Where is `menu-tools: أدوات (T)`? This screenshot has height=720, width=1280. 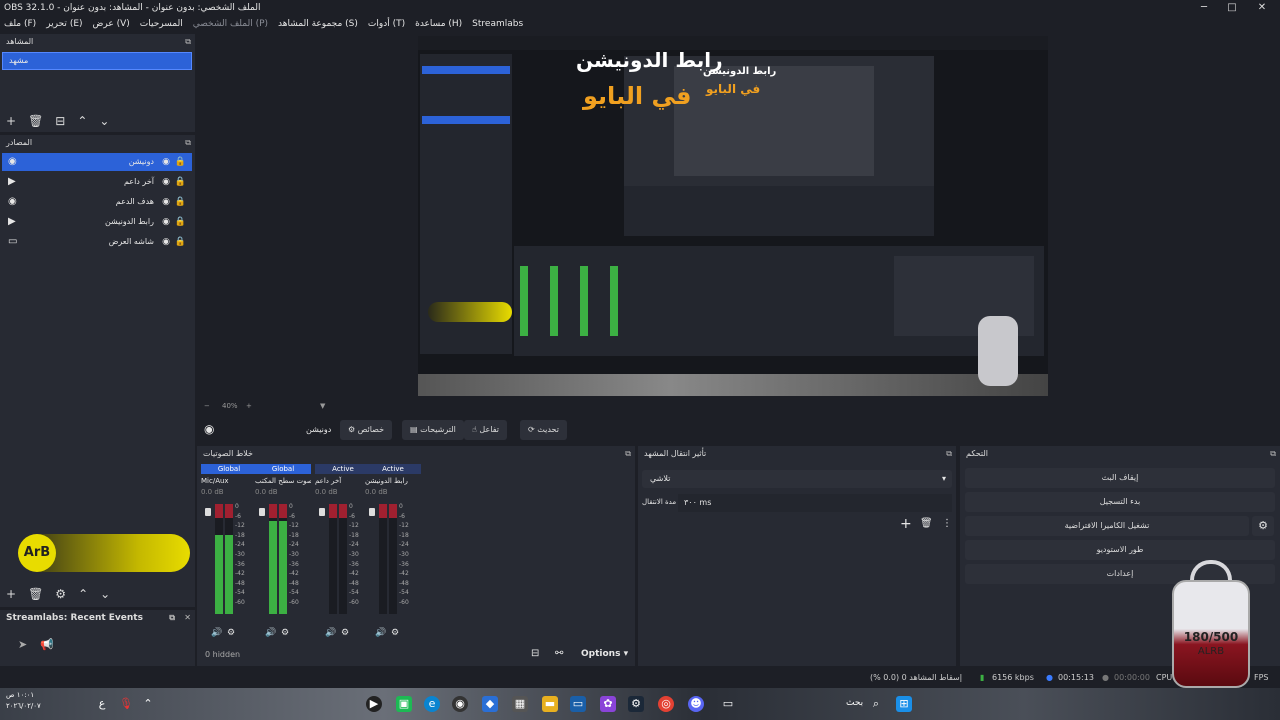
menu-tools: أدوات (T) is located at coordinates (386, 24).